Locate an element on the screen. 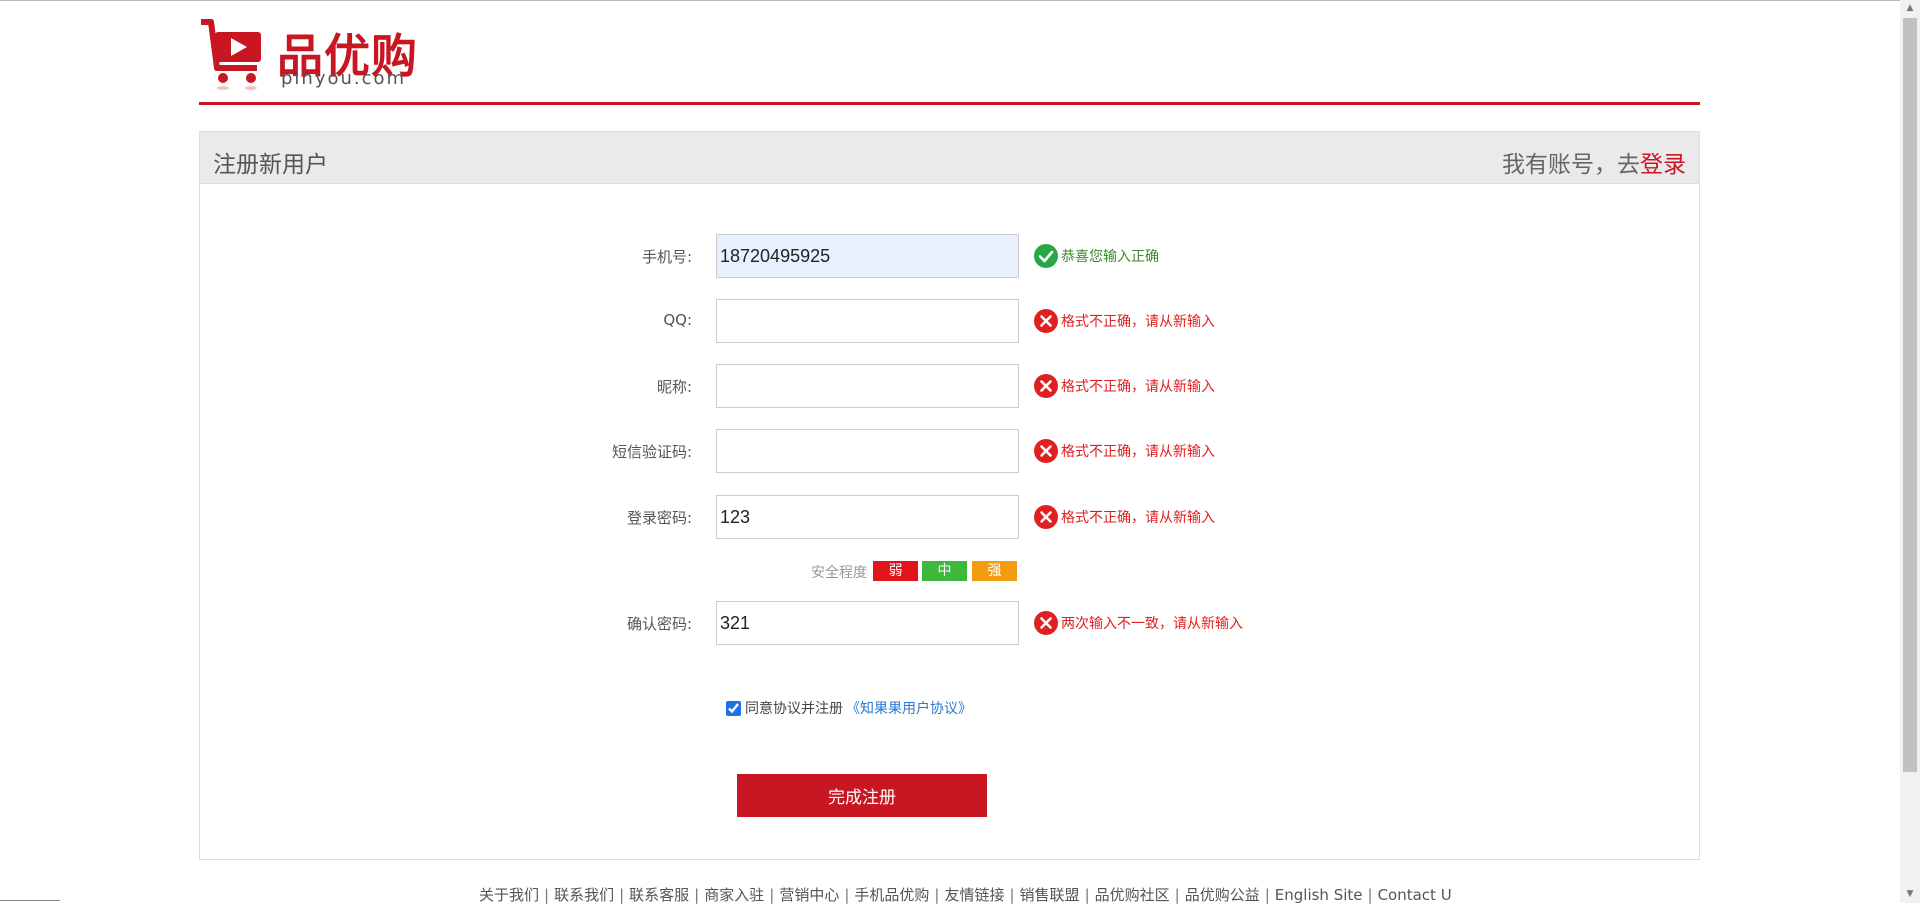  confirm-password-label: 确认密码: is located at coordinates (659, 624).